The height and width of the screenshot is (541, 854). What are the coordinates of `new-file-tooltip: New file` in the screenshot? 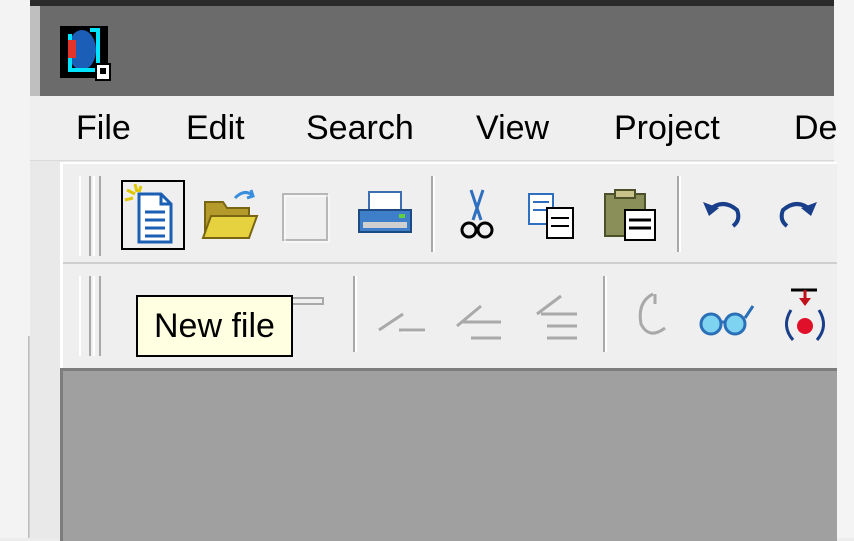 It's located at (214, 326).